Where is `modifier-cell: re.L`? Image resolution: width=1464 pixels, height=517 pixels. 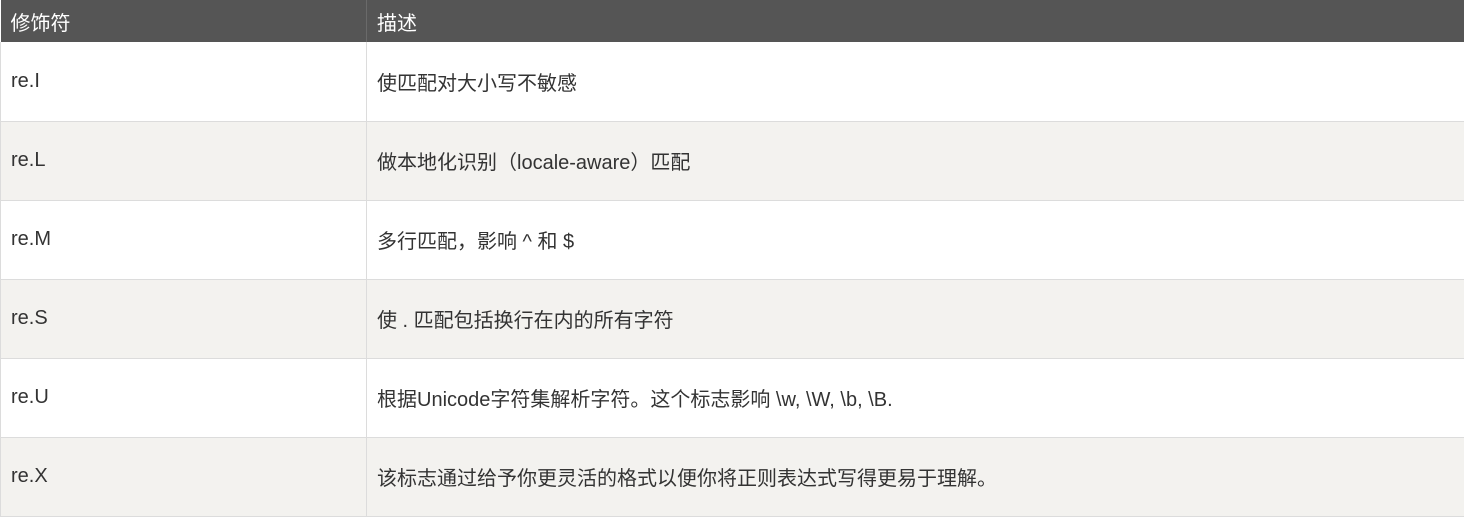 modifier-cell: re.L is located at coordinates (184, 160).